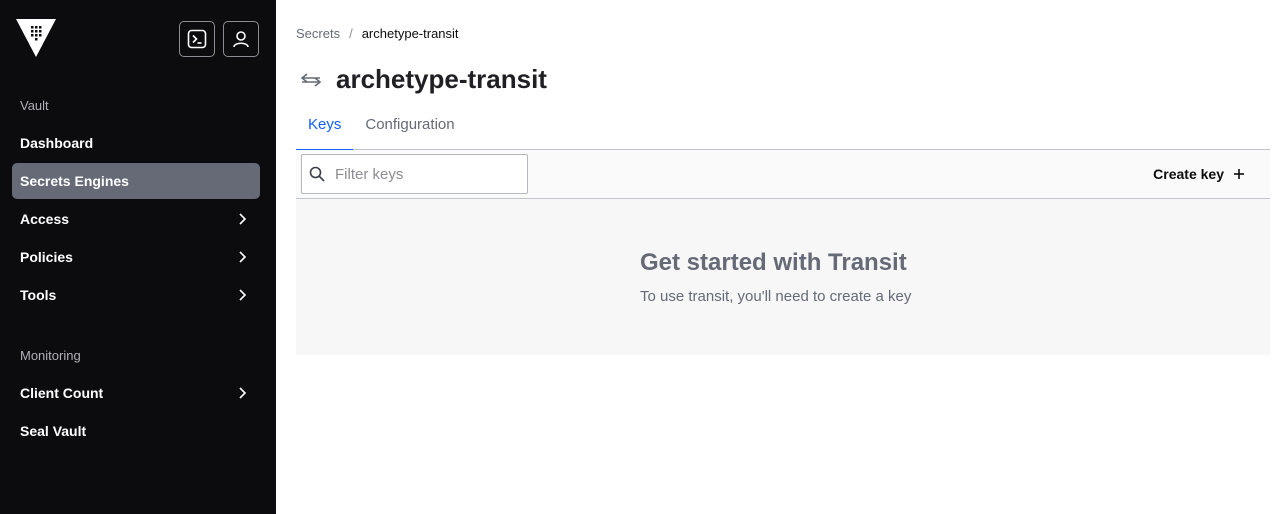 This screenshot has height=514, width=1286. I want to click on sidebar-item-access: Access, so click(136, 219).